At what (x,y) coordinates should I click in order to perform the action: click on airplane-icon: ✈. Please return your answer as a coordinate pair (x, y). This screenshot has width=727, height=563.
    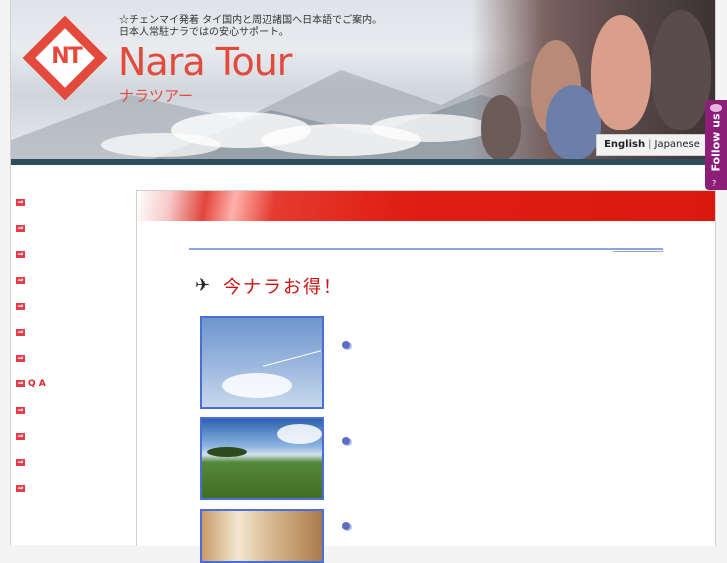
    Looking at the image, I should click on (203, 285).